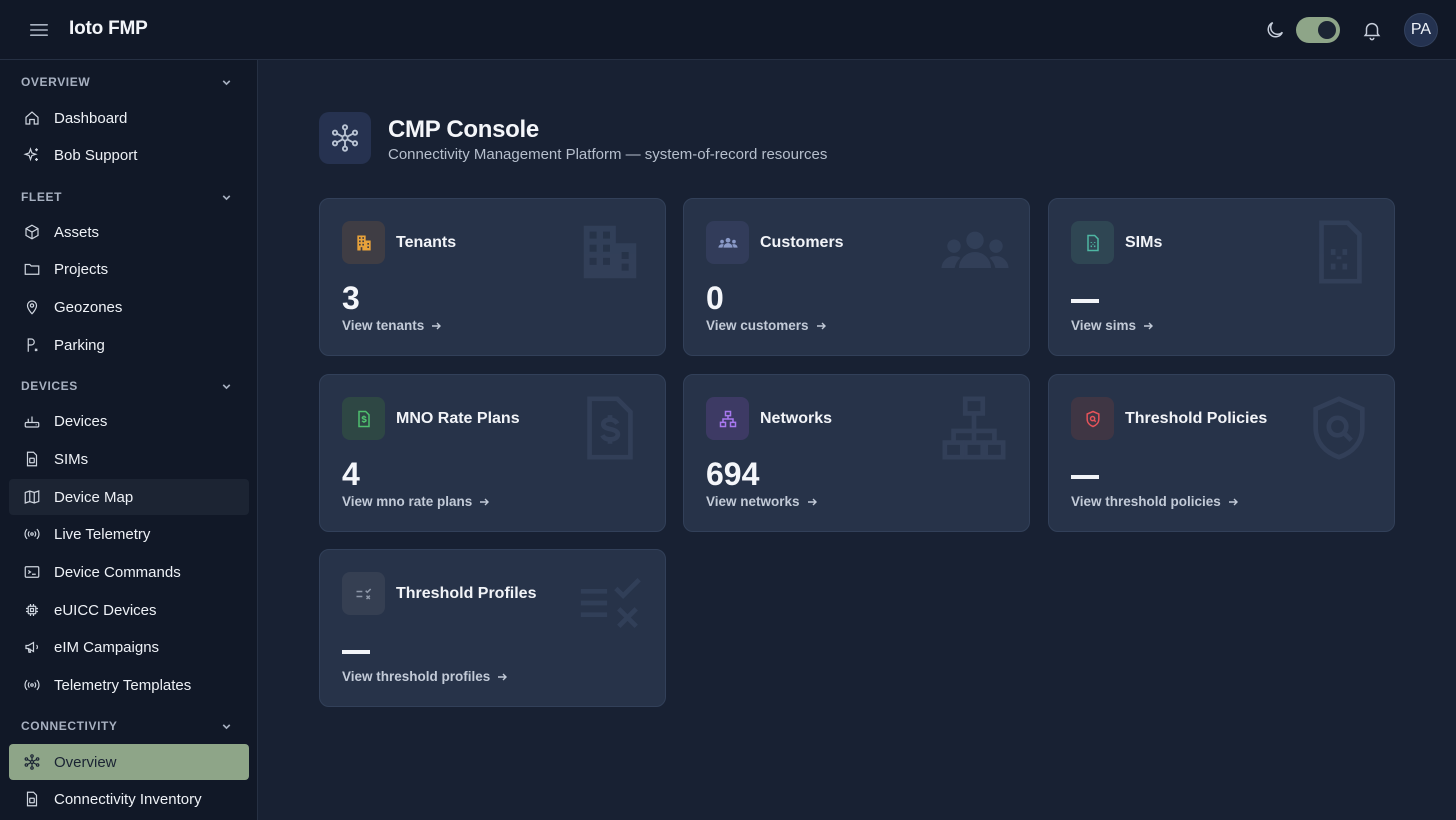  Describe the element at coordinates (102, 534) in the screenshot. I see `sidebar-item-label: Live Telemetry` at that location.